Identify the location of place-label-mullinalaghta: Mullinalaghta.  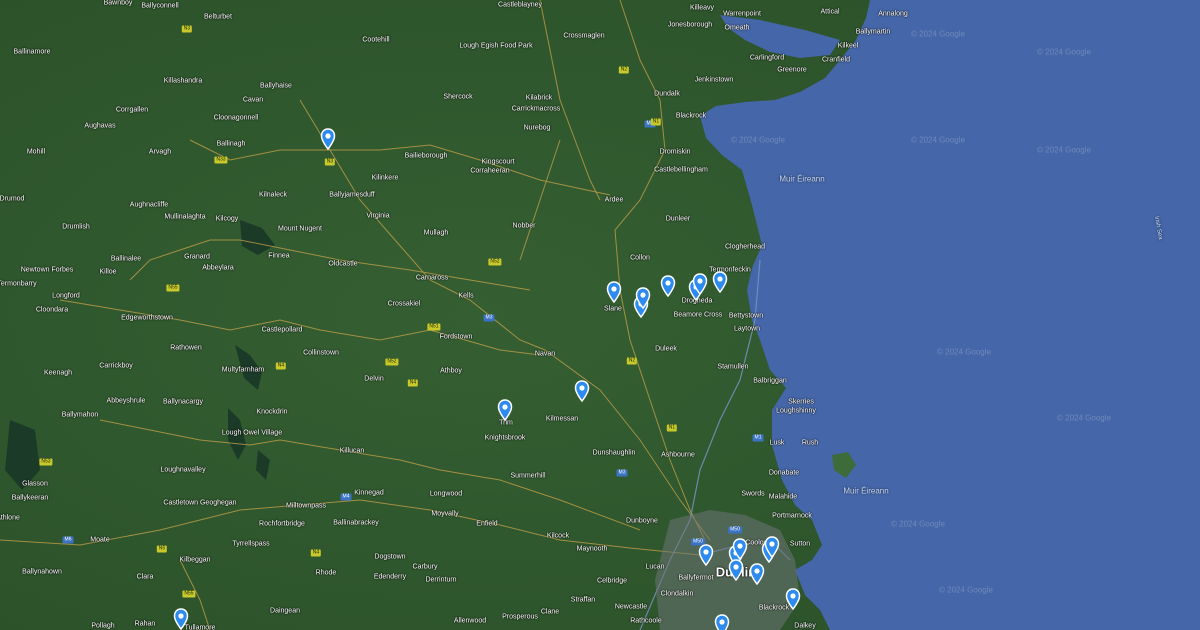
(185, 217).